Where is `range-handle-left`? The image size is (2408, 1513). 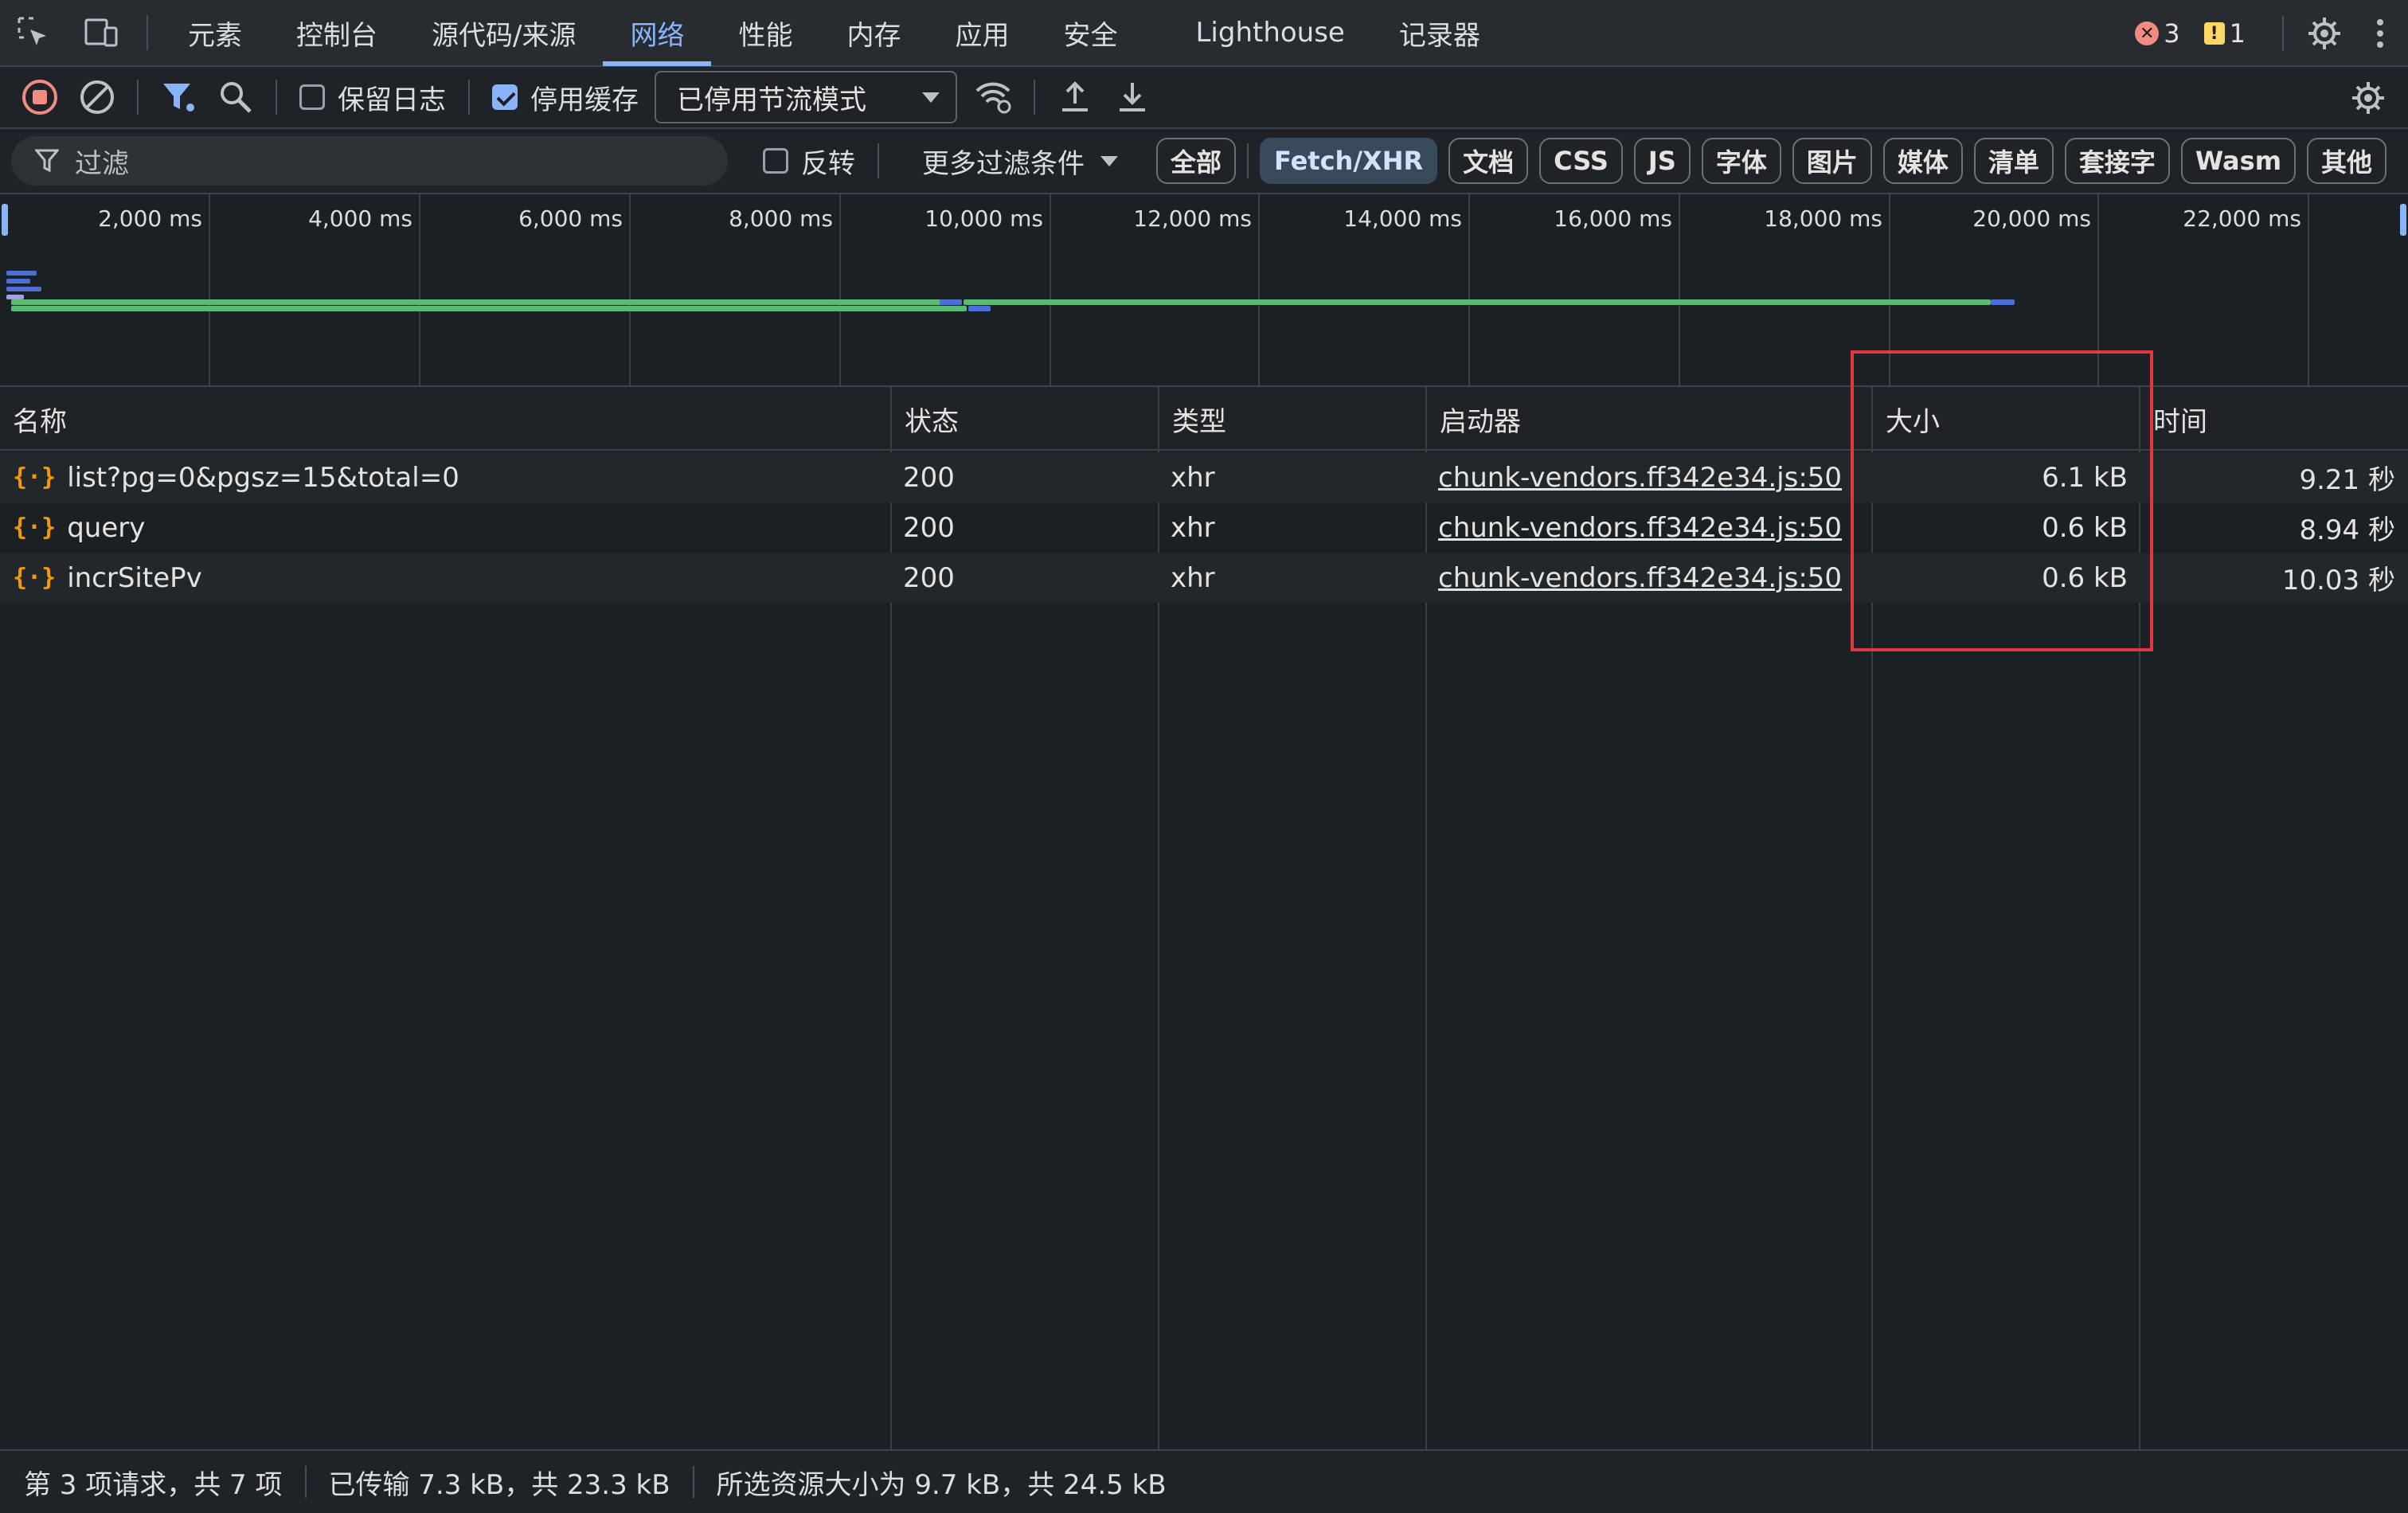 range-handle-left is located at coordinates (5, 220).